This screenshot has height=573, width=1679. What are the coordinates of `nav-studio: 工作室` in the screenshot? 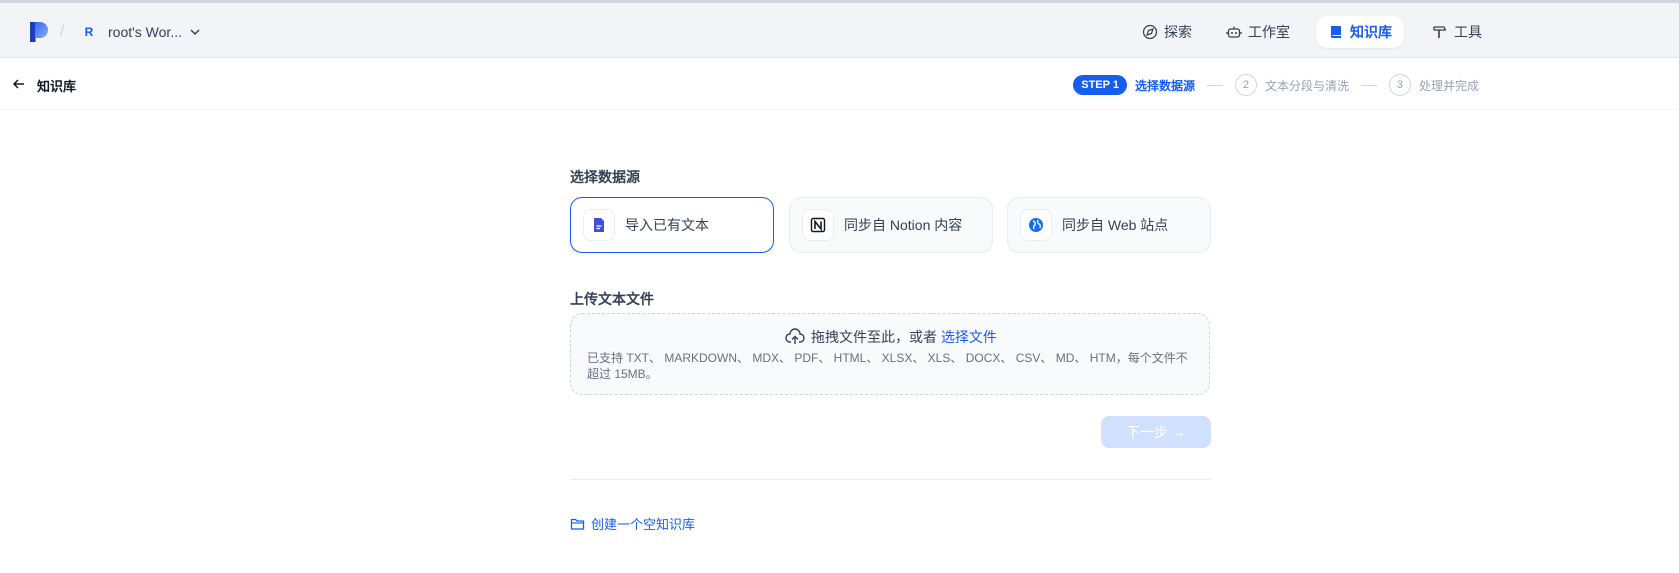 It's located at (1258, 32).